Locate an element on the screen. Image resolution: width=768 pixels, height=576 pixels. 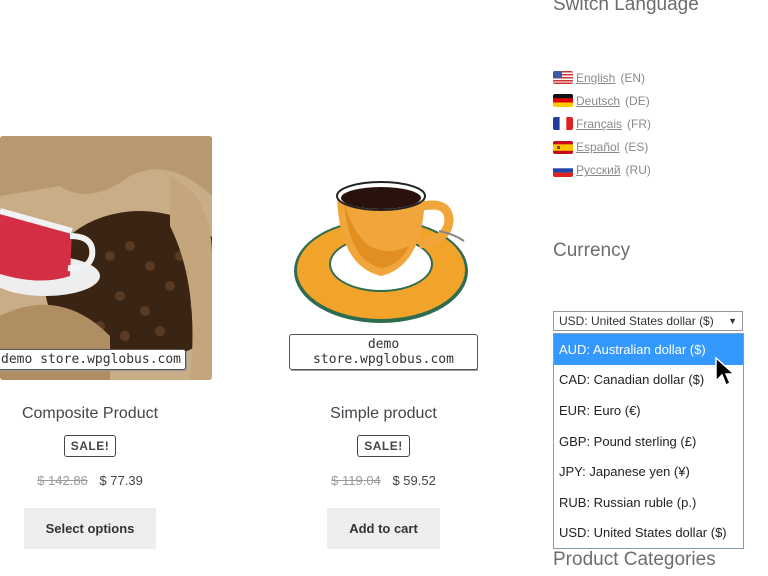
language-item-es: Español (ES) is located at coordinates (602, 147).